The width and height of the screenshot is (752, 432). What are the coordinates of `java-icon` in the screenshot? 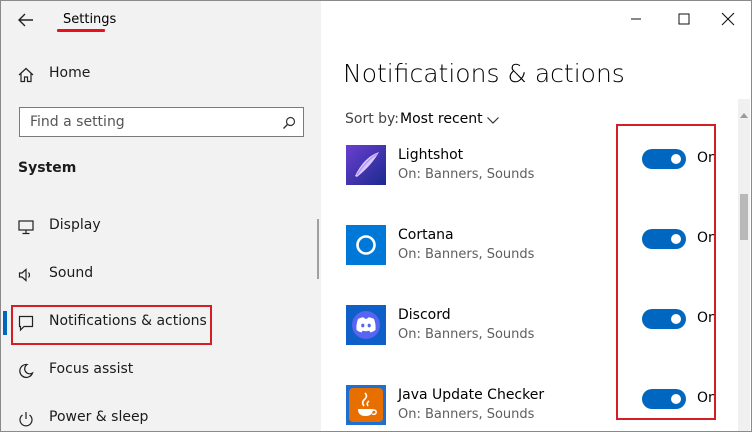 It's located at (366, 405).